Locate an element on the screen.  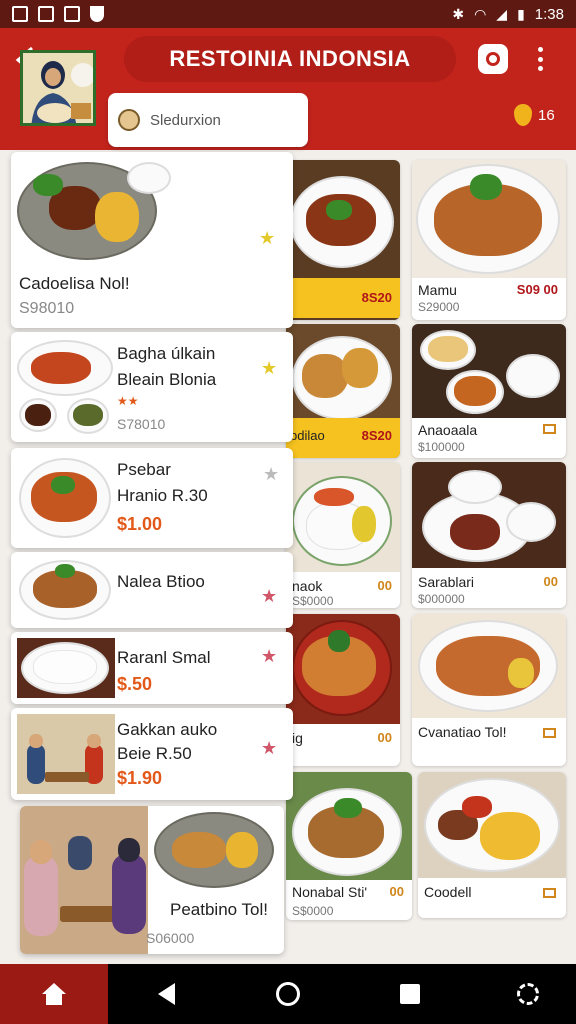
price-tag: 8S20 is located at coordinates (376, 435).